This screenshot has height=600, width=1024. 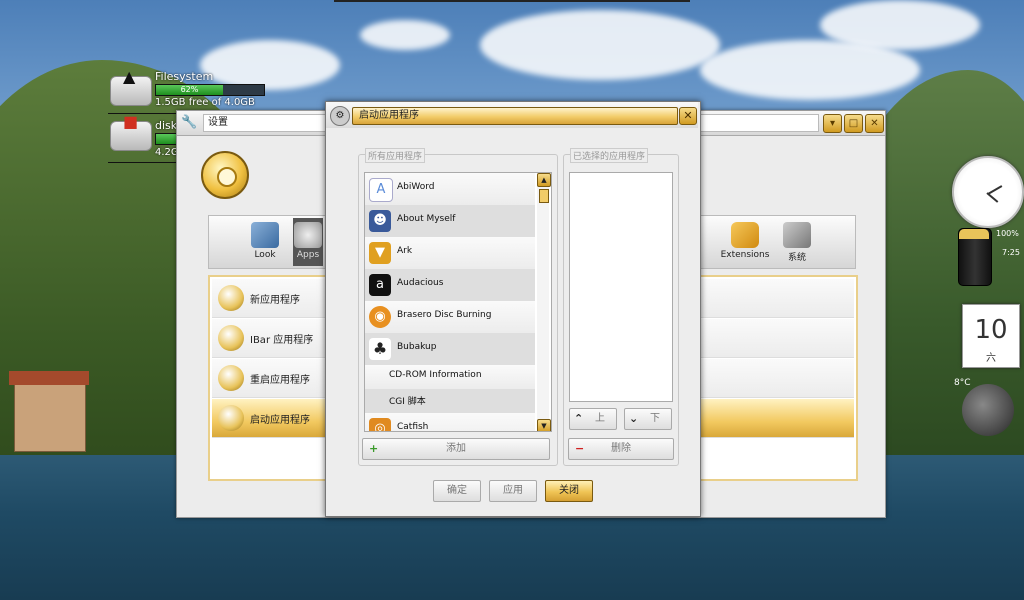 What do you see at coordinates (131, 121) in the screenshot?
I see `windows-logo-icon: ■` at bounding box center [131, 121].